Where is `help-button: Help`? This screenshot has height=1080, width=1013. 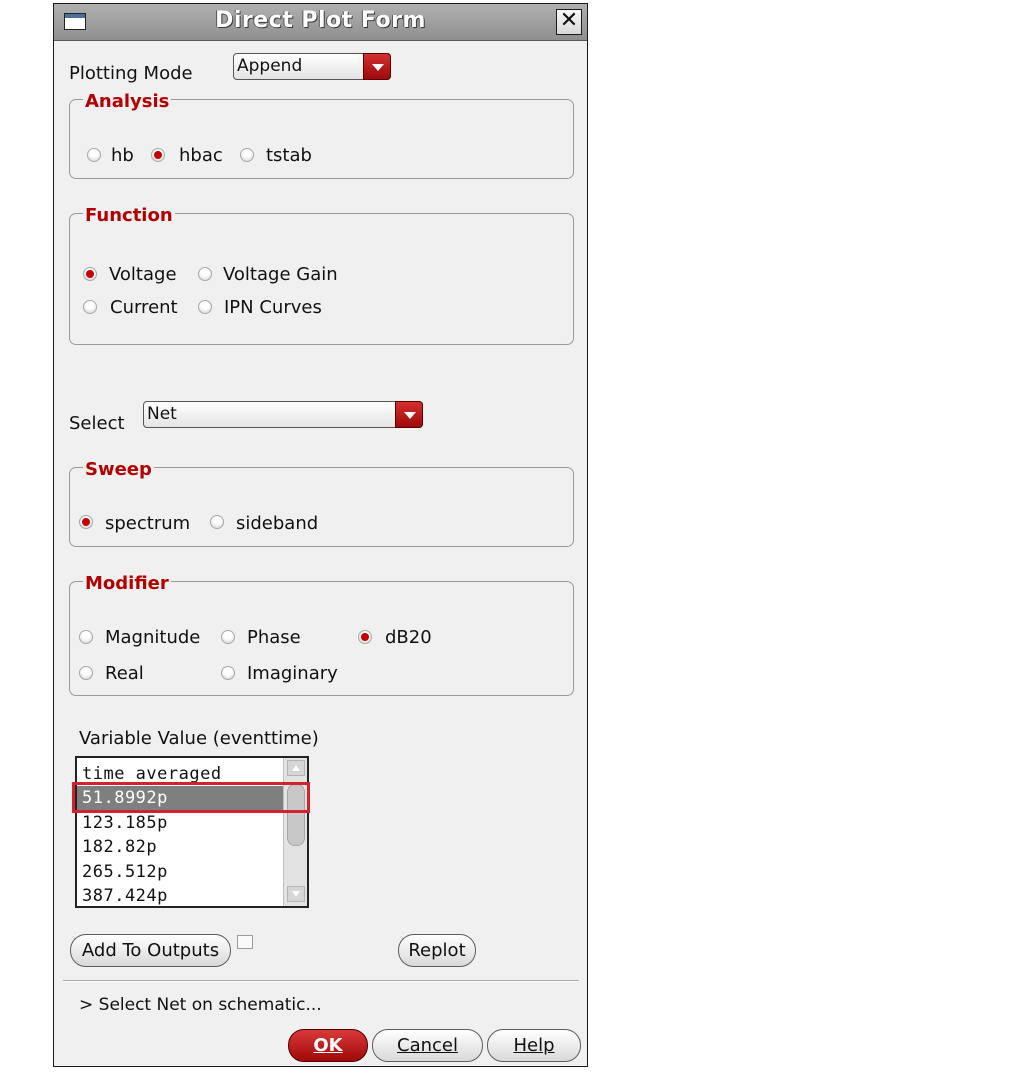
help-button: Help is located at coordinates (534, 1045).